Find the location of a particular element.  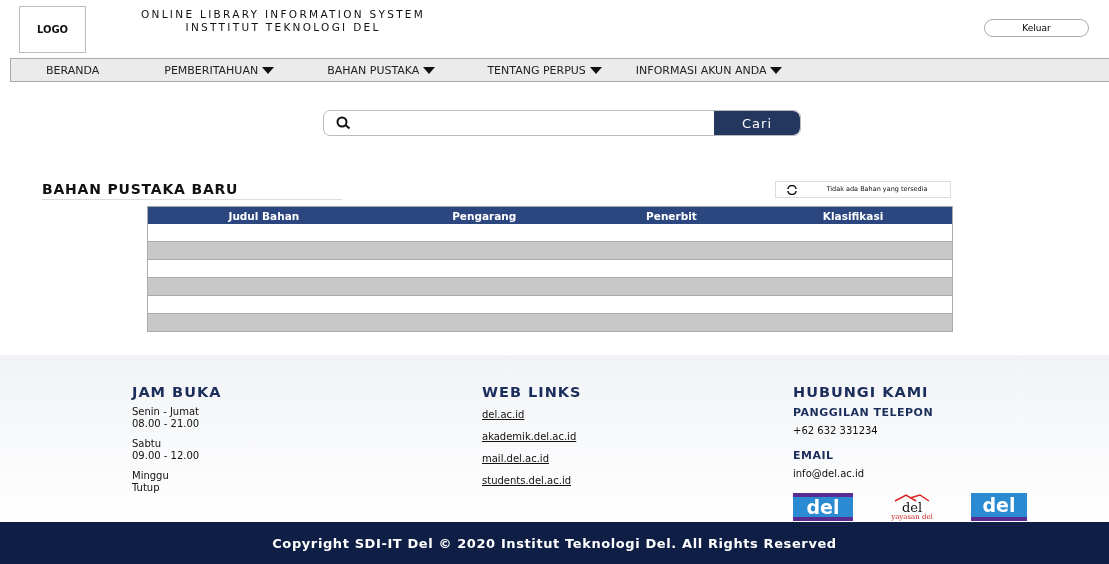

web-link: akademik.del.ac.id is located at coordinates (637, 436).